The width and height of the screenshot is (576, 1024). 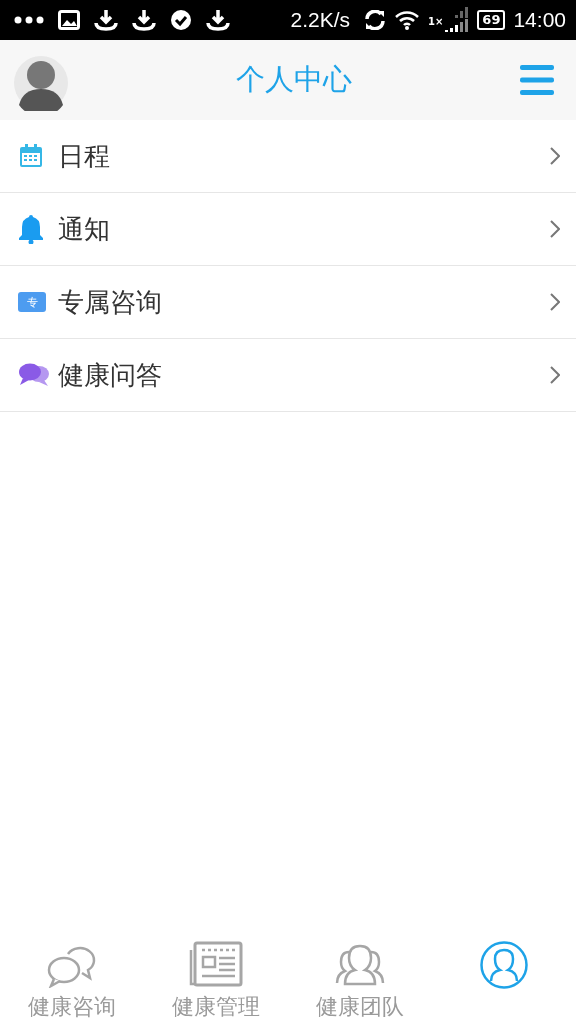 What do you see at coordinates (537, 80) in the screenshot?
I see `menu-icon` at bounding box center [537, 80].